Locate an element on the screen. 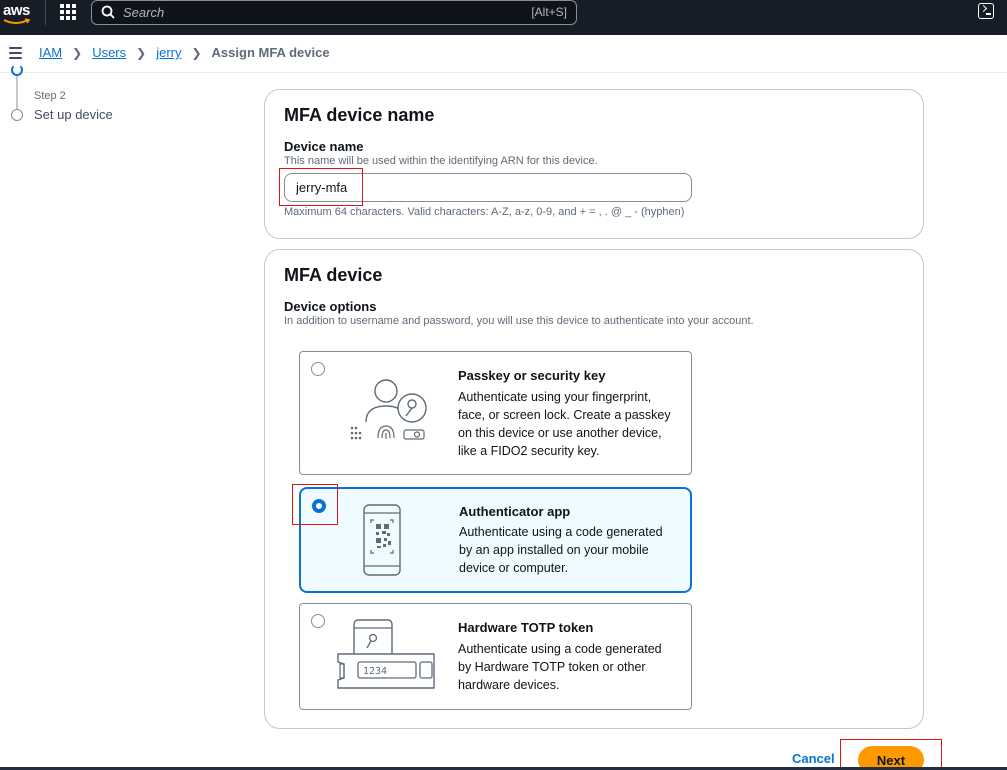  authenticator-app-illustration-icon is located at coordinates (382, 540).